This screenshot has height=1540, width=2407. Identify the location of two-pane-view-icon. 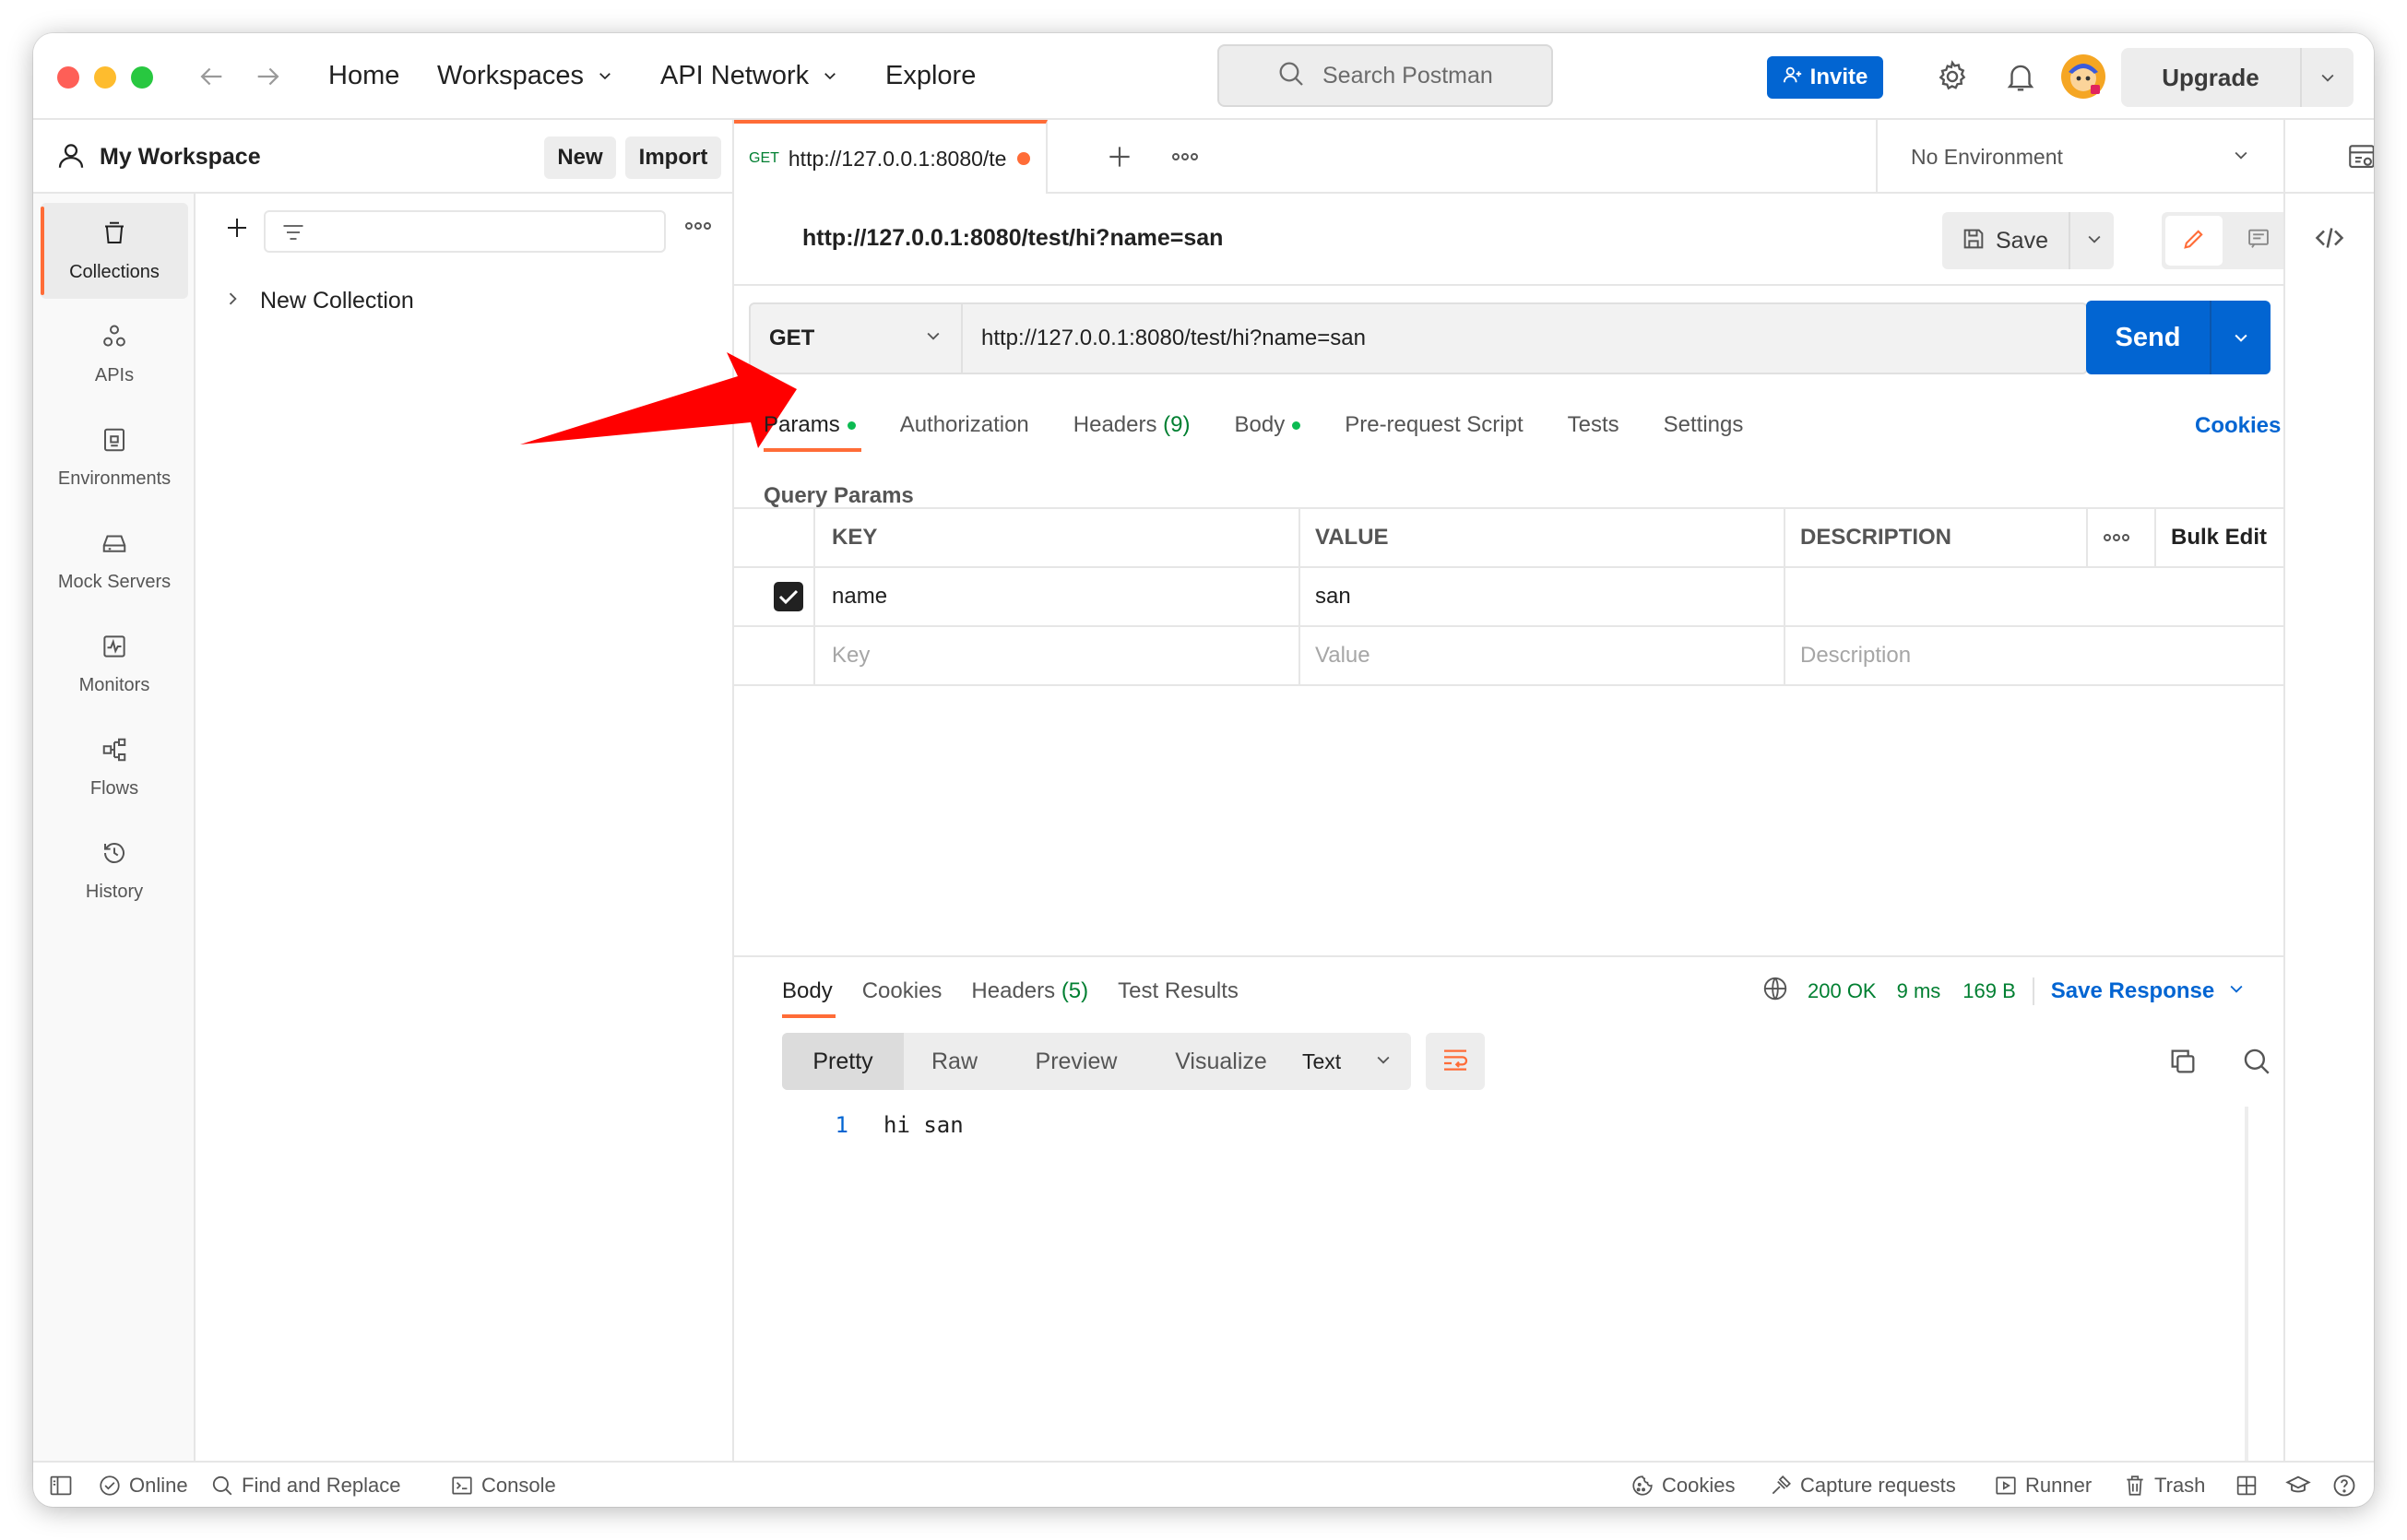
(2250, 1485).